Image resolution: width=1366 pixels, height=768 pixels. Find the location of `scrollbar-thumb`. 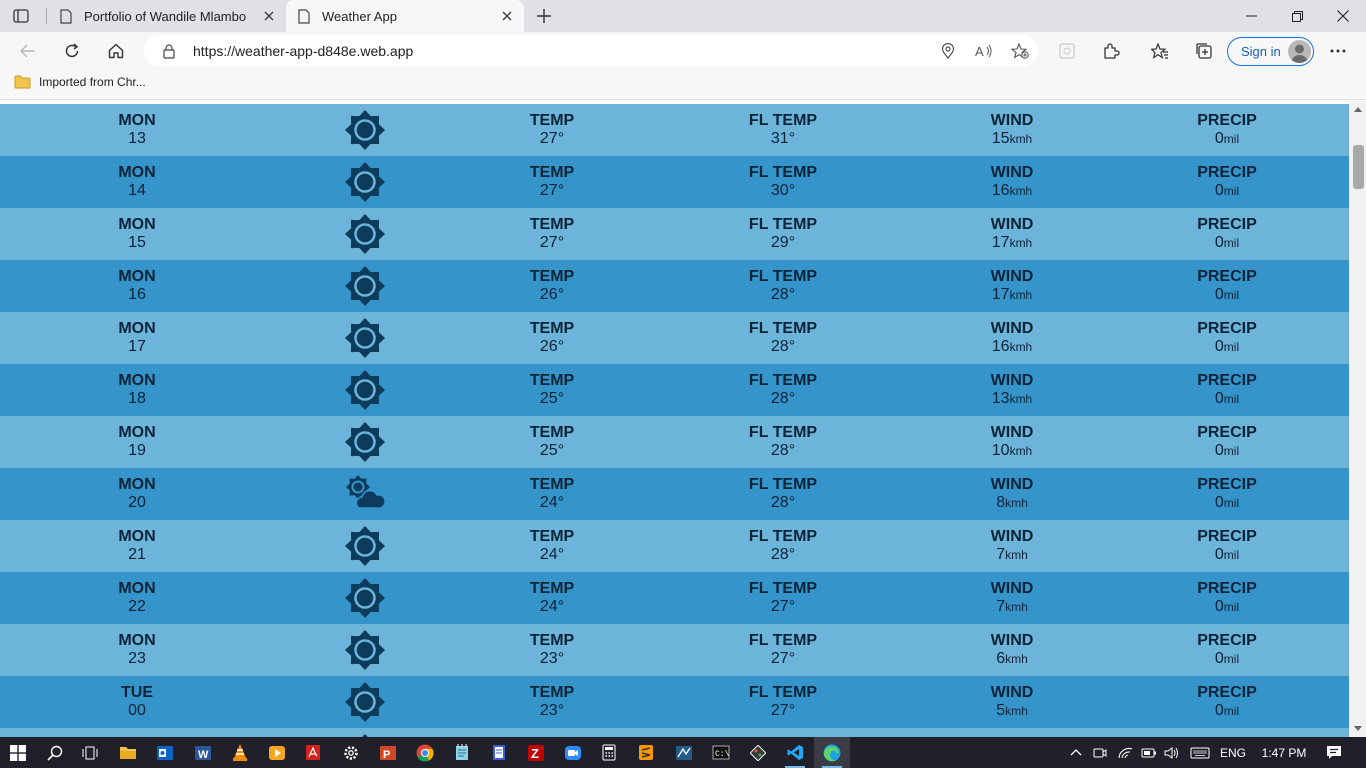

scrollbar-thumb is located at coordinates (1358, 167).